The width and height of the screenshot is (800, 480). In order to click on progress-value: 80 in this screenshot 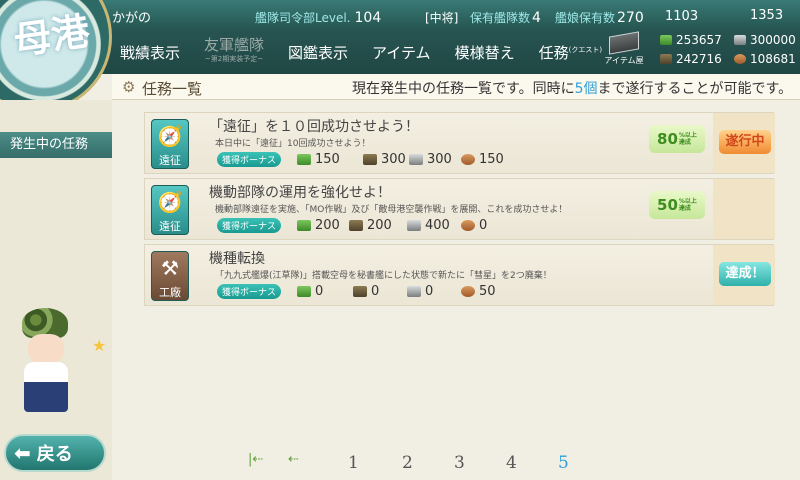, I will do `click(667, 139)`.